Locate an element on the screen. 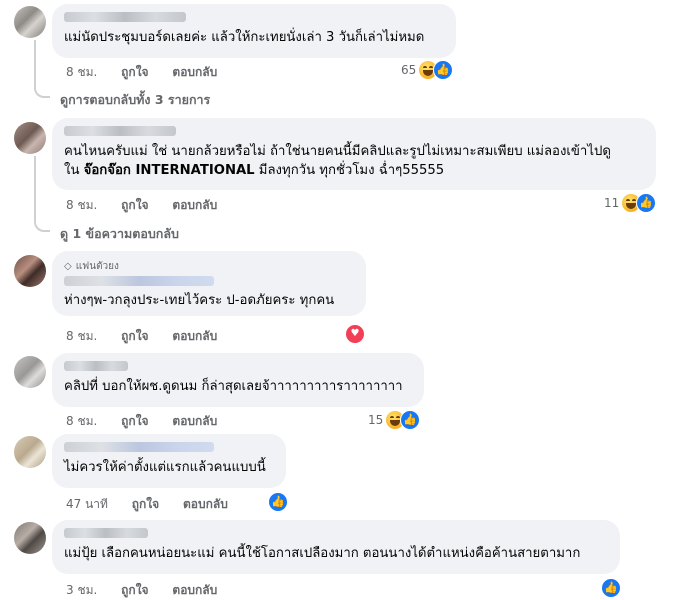  comment-text-prefix: ใน is located at coordinates (74, 170).